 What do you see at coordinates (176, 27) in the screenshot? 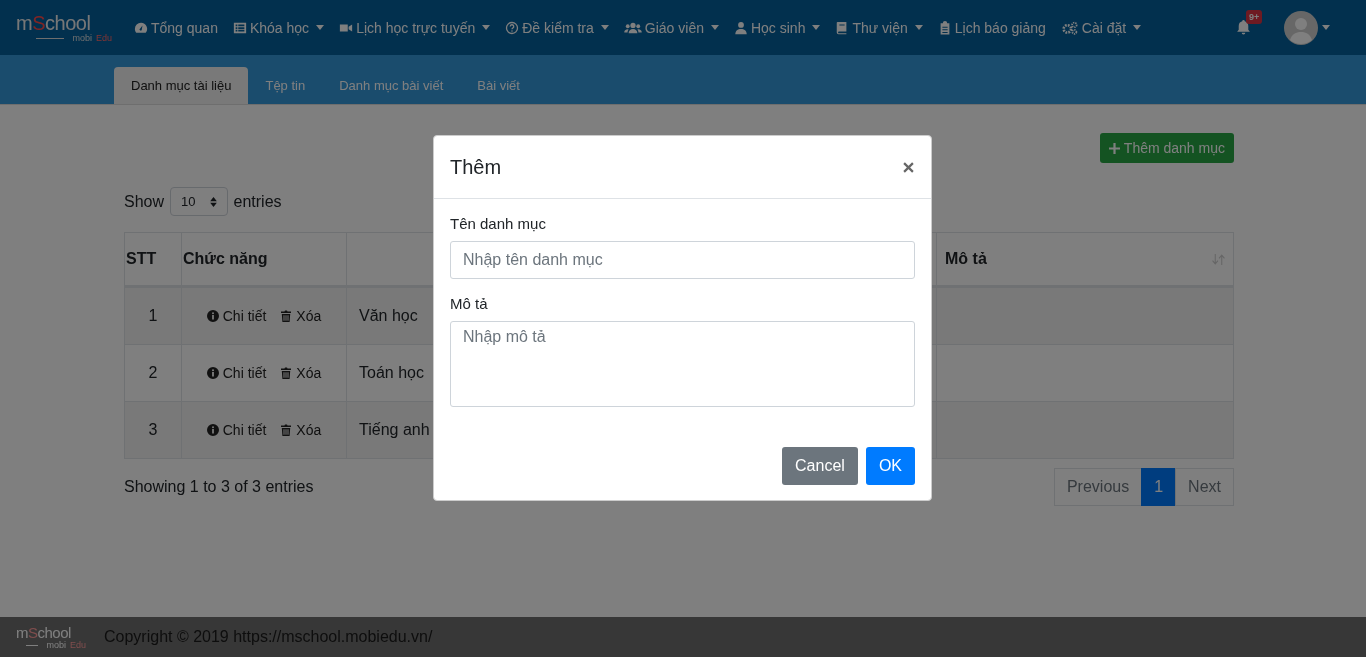
I see `nav-menu-item: Tổng quan` at bounding box center [176, 27].